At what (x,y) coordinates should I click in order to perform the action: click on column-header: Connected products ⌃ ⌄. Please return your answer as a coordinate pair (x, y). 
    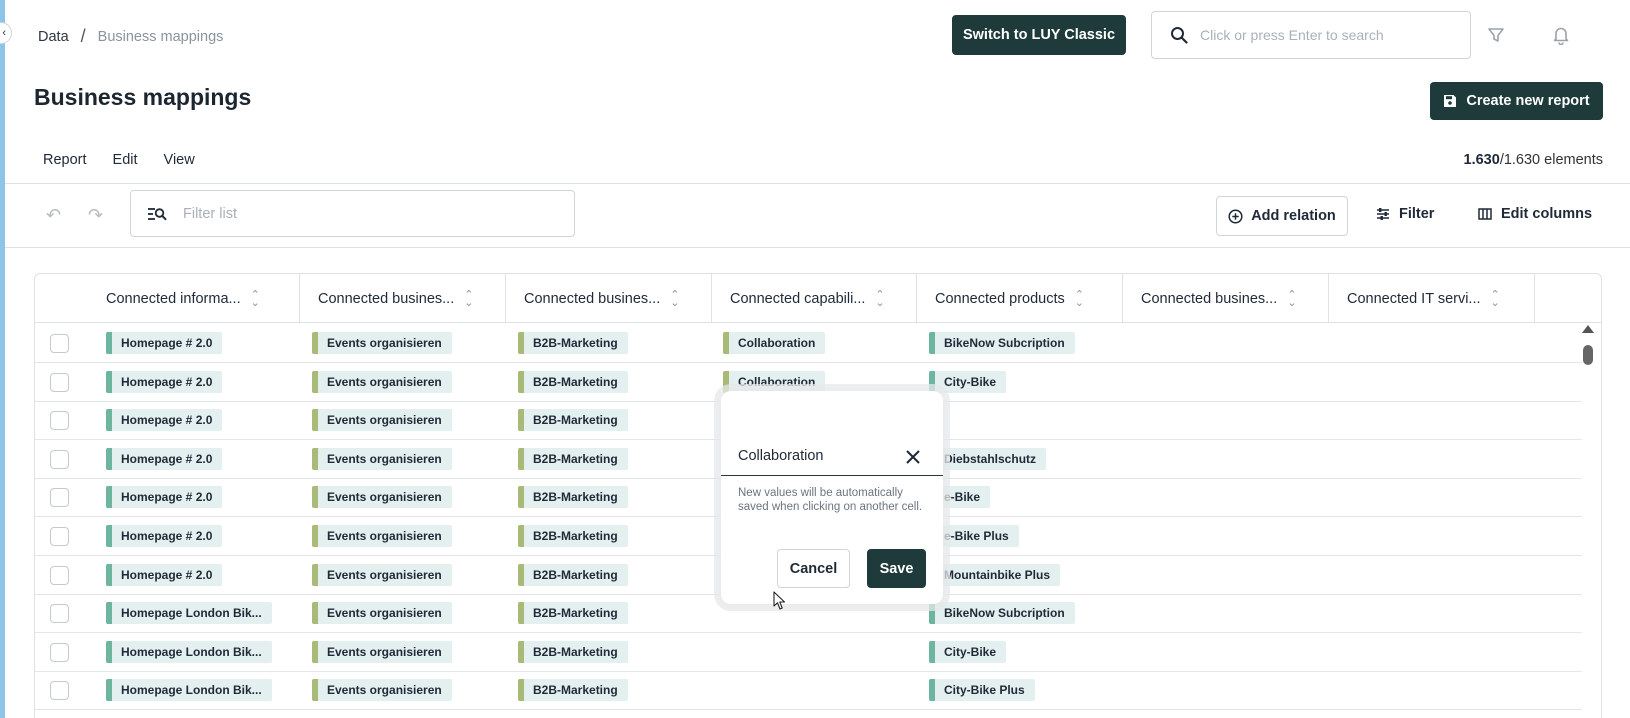
    Looking at the image, I should click on (1020, 298).